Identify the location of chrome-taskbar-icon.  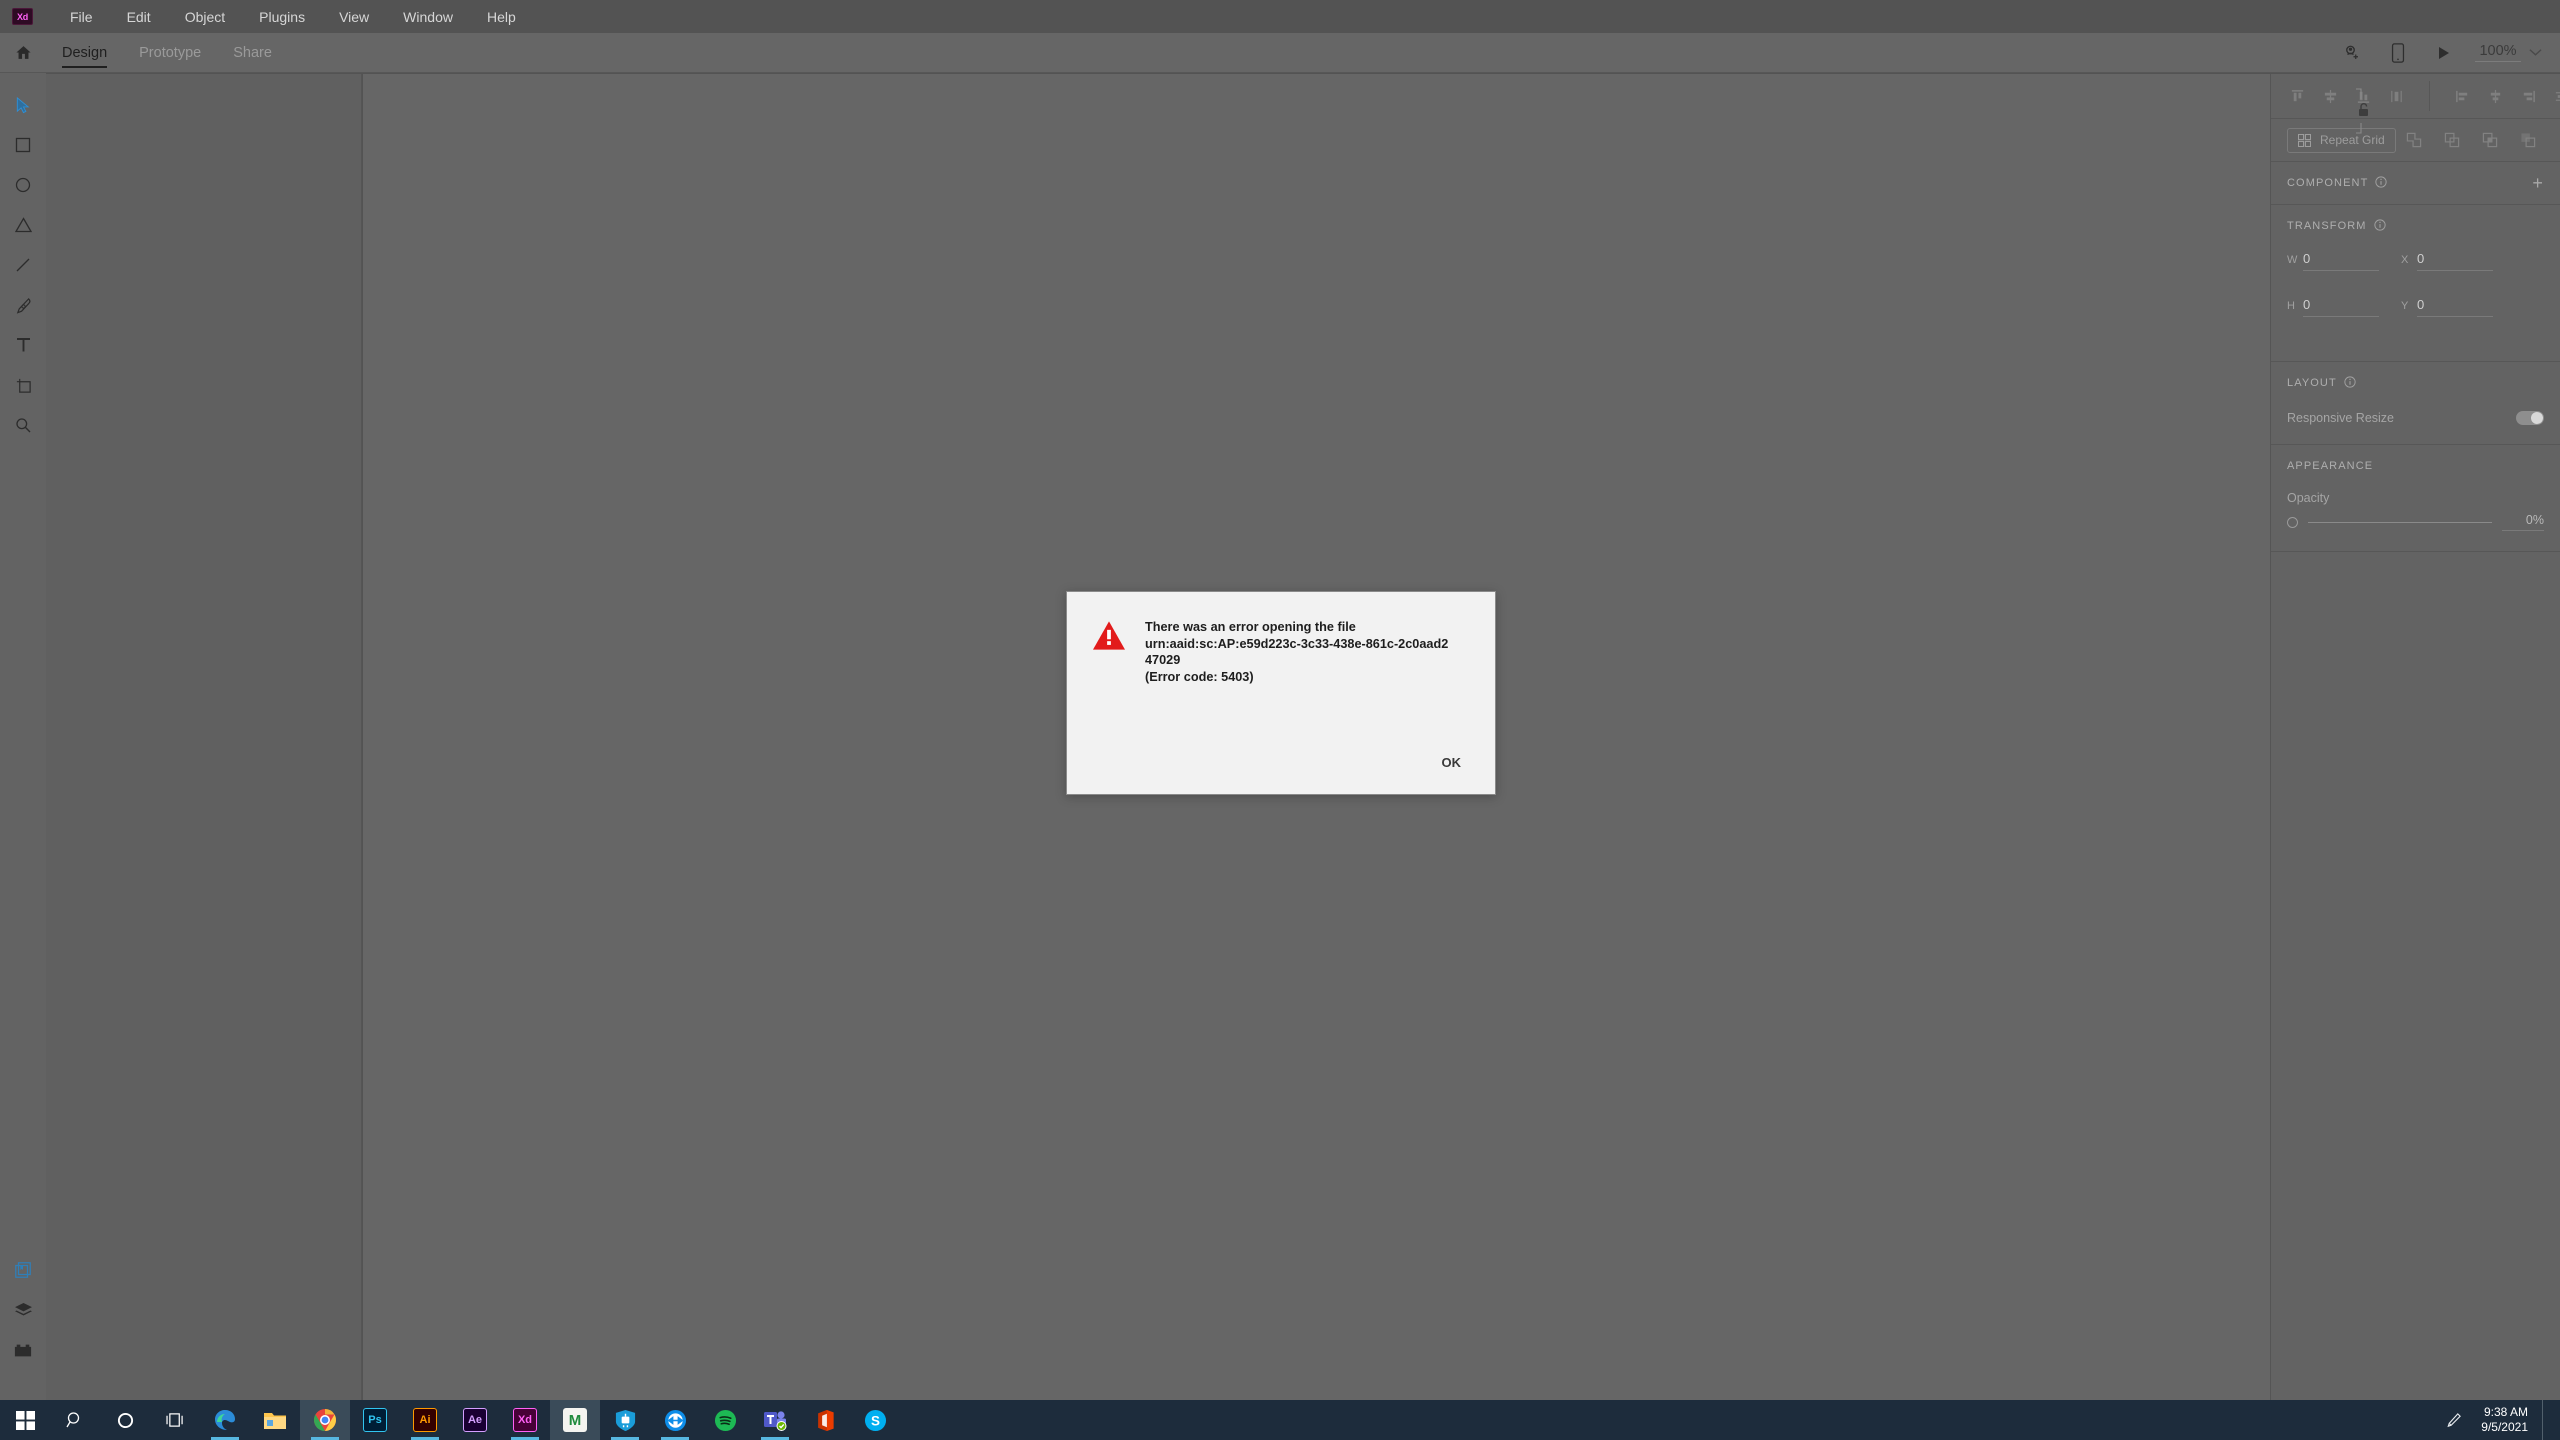
(325, 1420).